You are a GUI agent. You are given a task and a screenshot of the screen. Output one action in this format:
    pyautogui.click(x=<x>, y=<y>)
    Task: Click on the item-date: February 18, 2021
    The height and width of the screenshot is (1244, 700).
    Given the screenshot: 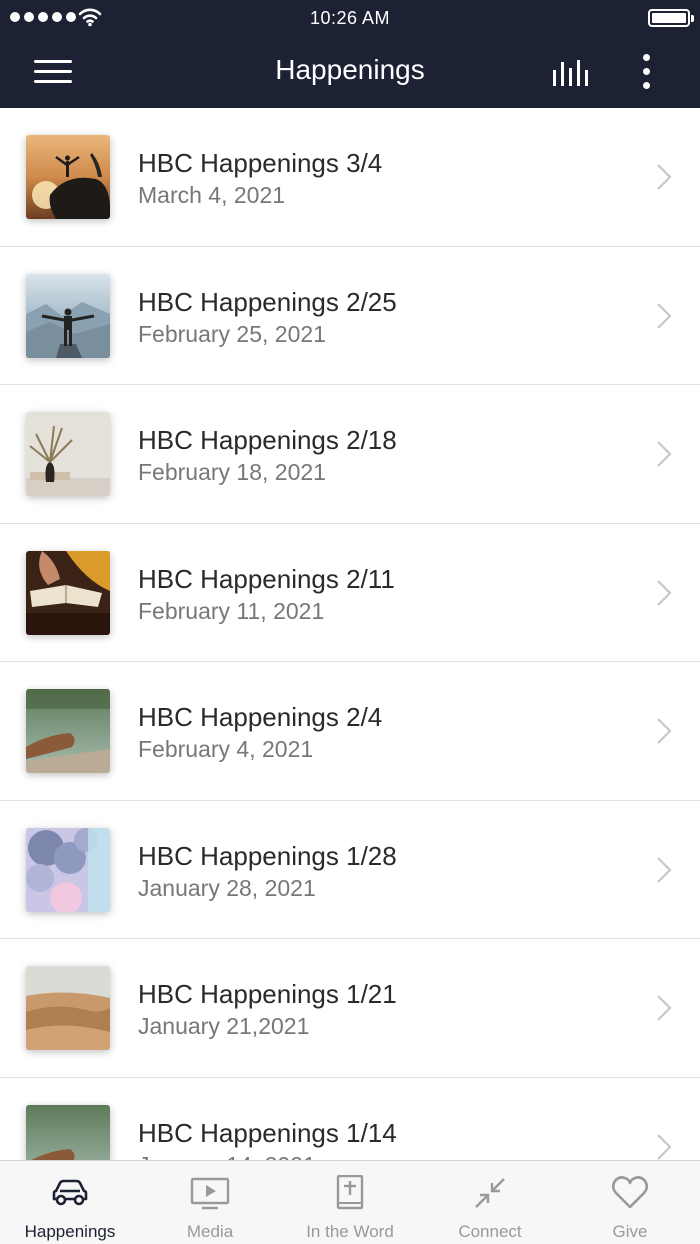 What is the action you would take?
    pyautogui.click(x=232, y=472)
    